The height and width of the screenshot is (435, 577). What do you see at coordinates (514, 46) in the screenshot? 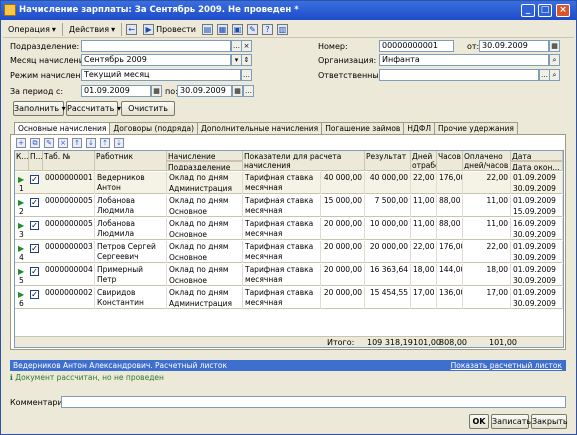
I see `date-field: 30.09.2009` at bounding box center [514, 46].